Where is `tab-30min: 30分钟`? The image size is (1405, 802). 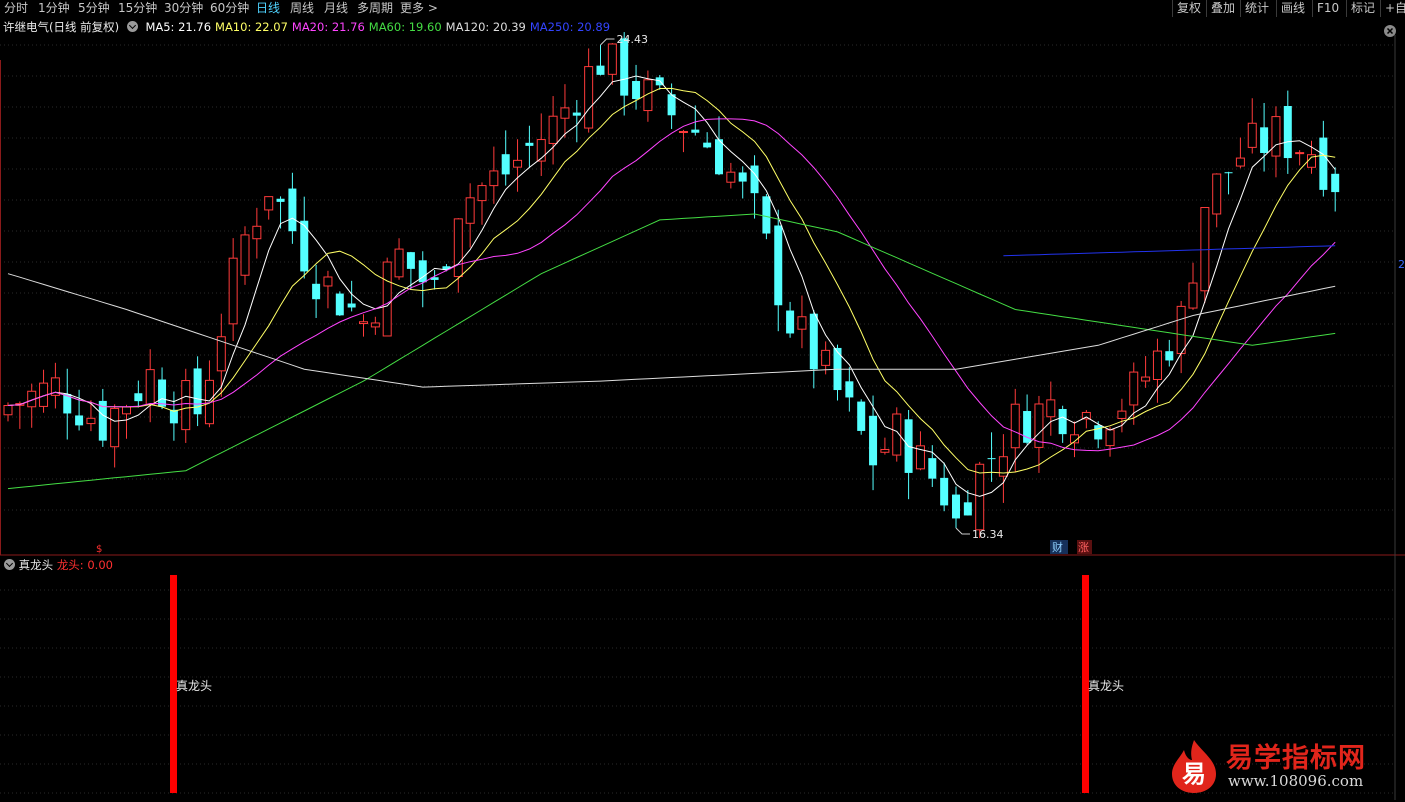
tab-30min: 30分钟 is located at coordinates (183, 8).